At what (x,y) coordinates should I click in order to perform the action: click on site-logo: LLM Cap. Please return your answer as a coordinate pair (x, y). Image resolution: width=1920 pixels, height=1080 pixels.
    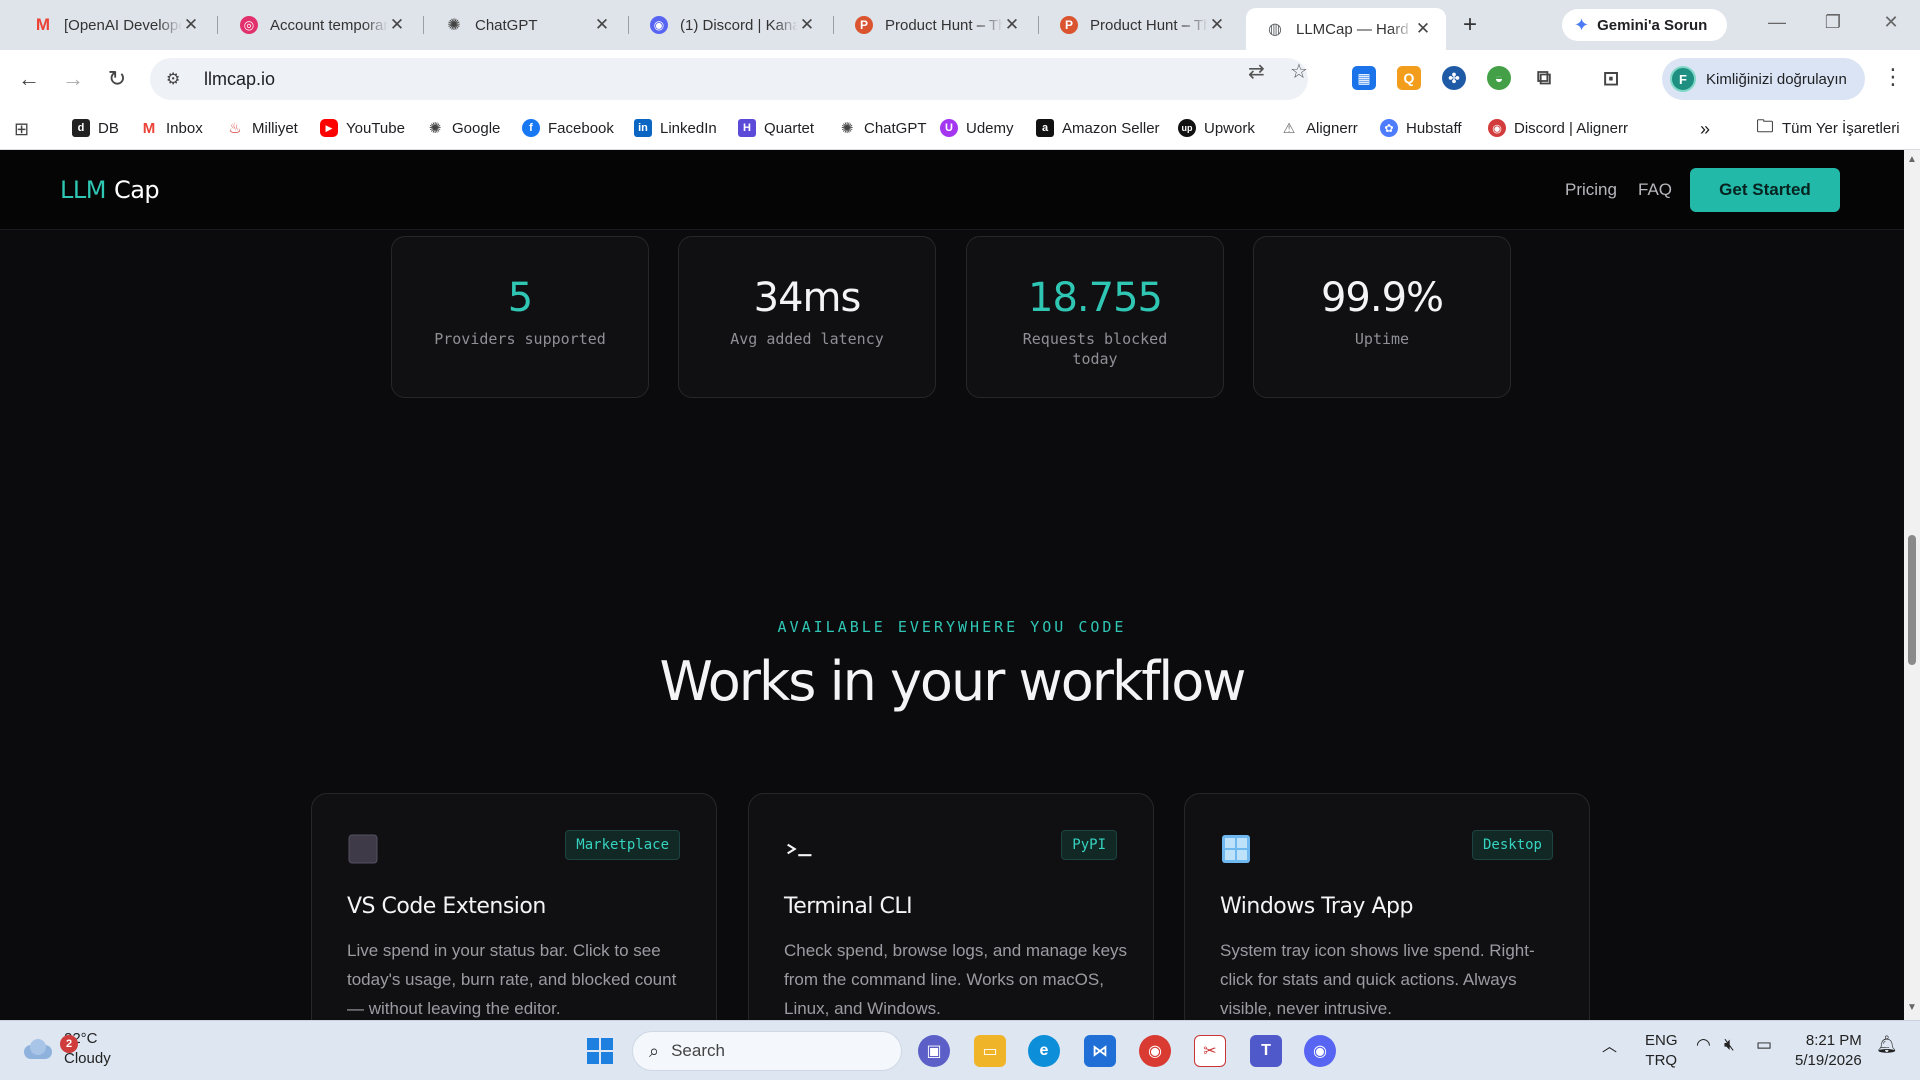
    Looking at the image, I should click on (110, 190).